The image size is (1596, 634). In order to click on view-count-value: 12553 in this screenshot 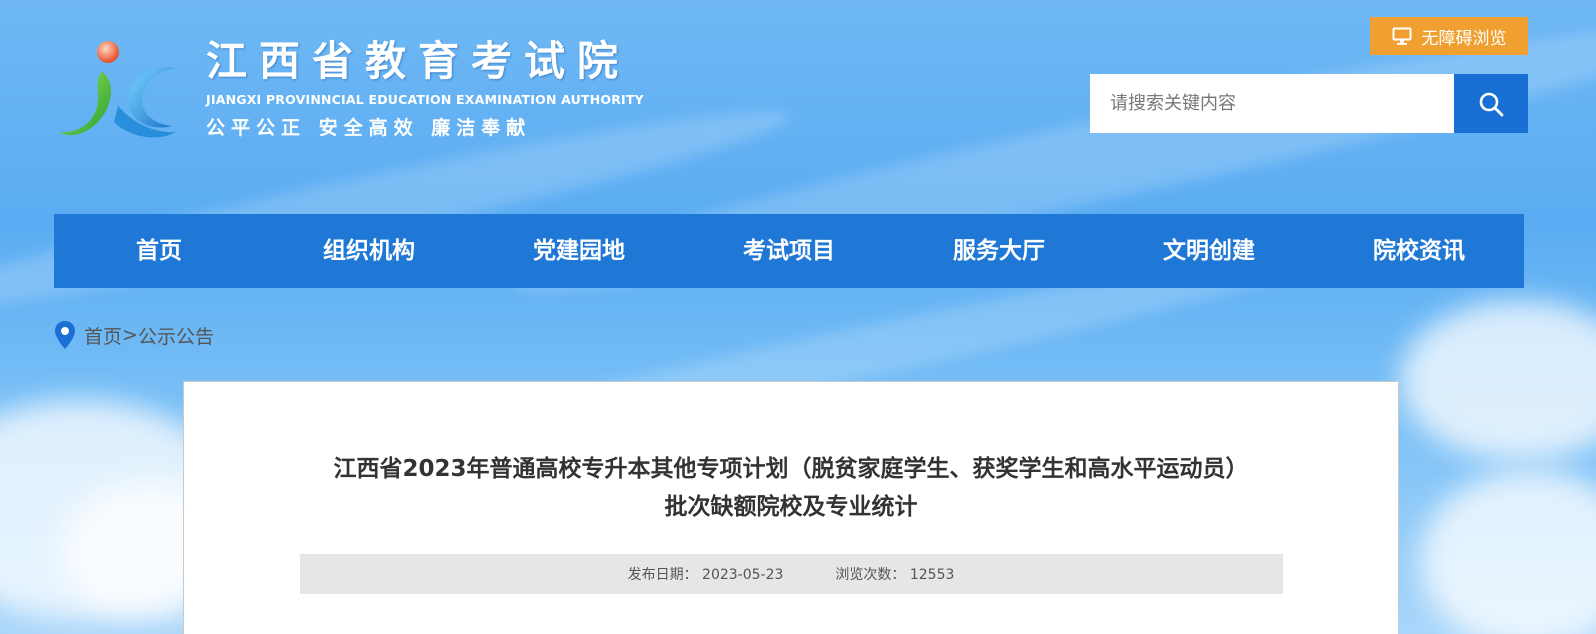, I will do `click(932, 575)`.